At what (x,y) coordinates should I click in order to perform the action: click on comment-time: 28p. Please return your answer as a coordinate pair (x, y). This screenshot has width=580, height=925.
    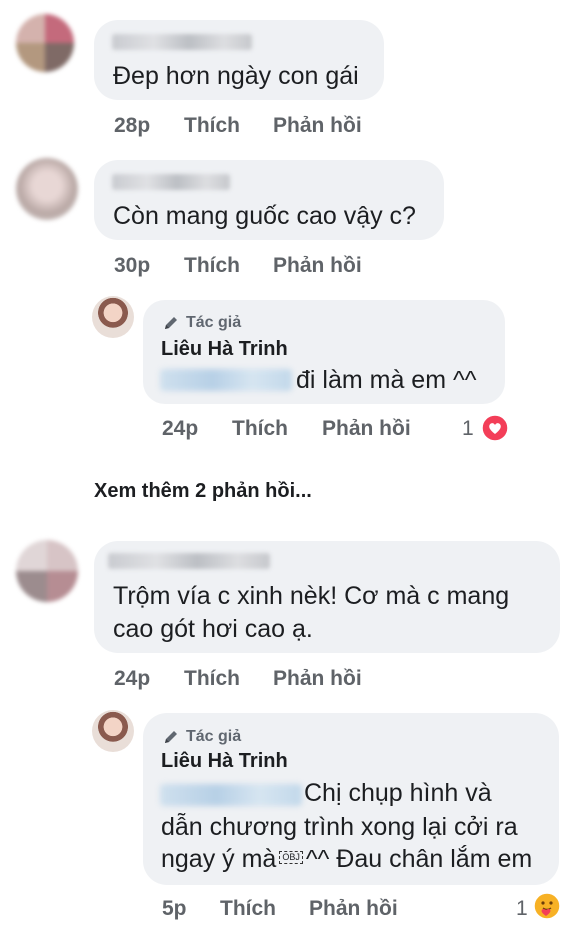
    Looking at the image, I should click on (132, 126).